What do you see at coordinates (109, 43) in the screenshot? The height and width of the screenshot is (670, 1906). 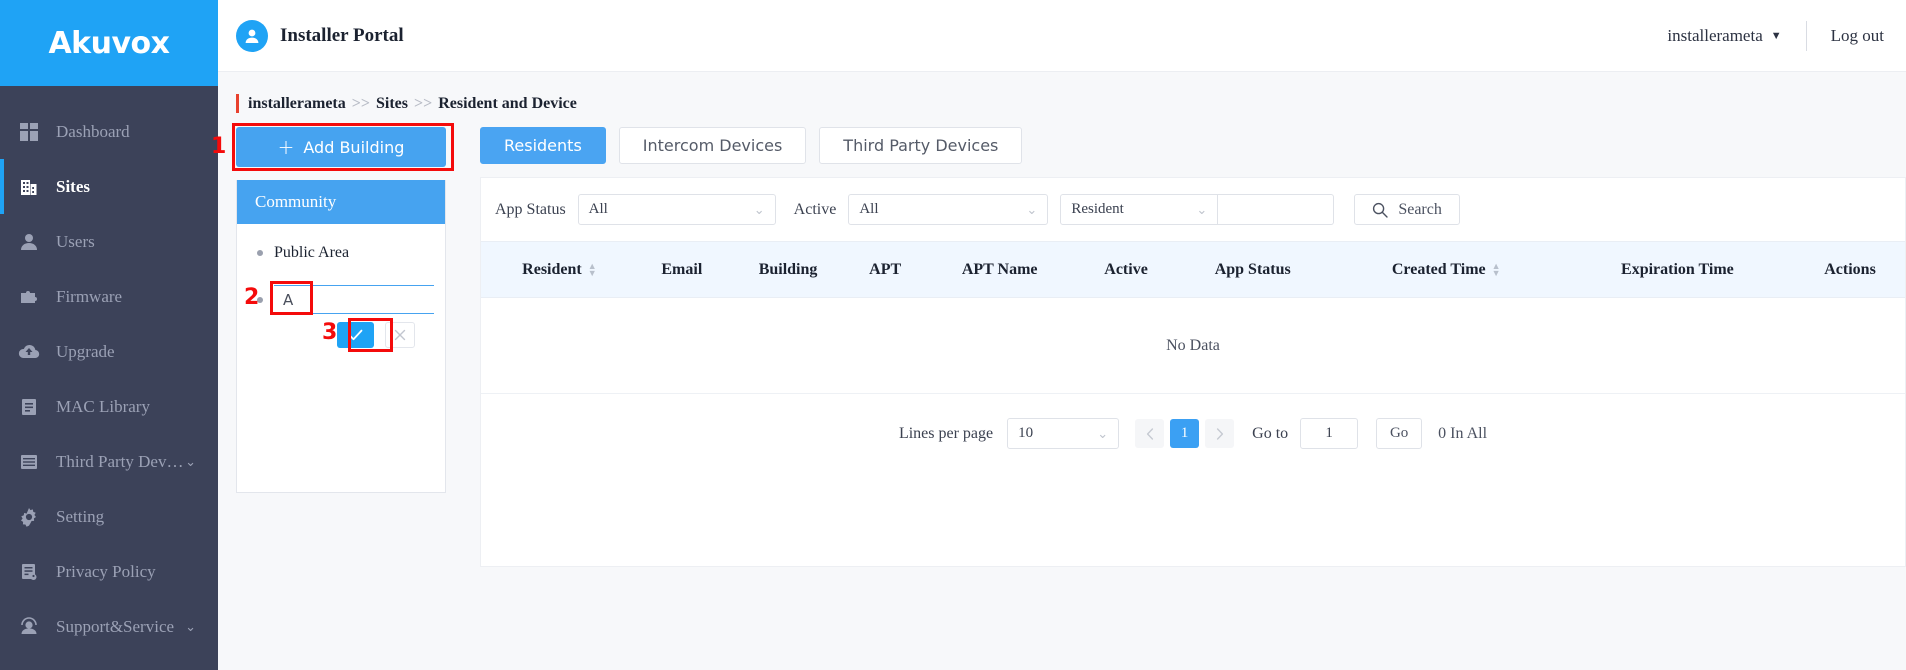 I see `brand-logo: Akuvox` at bounding box center [109, 43].